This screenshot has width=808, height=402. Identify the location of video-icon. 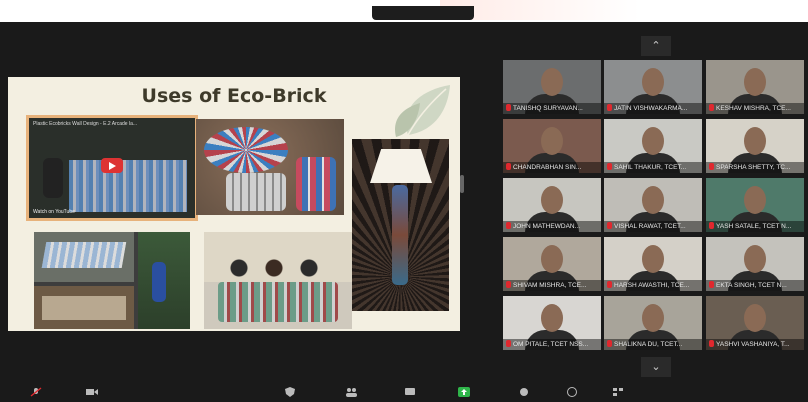
(92, 389).